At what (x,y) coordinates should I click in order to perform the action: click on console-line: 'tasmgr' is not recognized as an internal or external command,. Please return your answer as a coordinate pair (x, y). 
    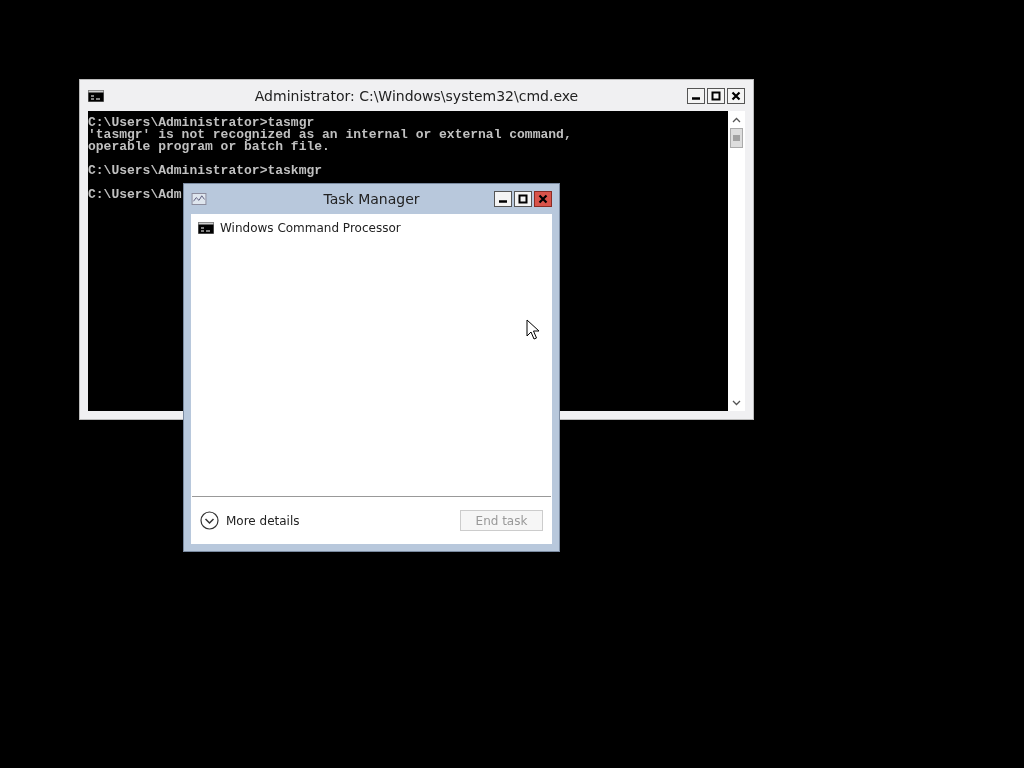
    Looking at the image, I should click on (330, 135).